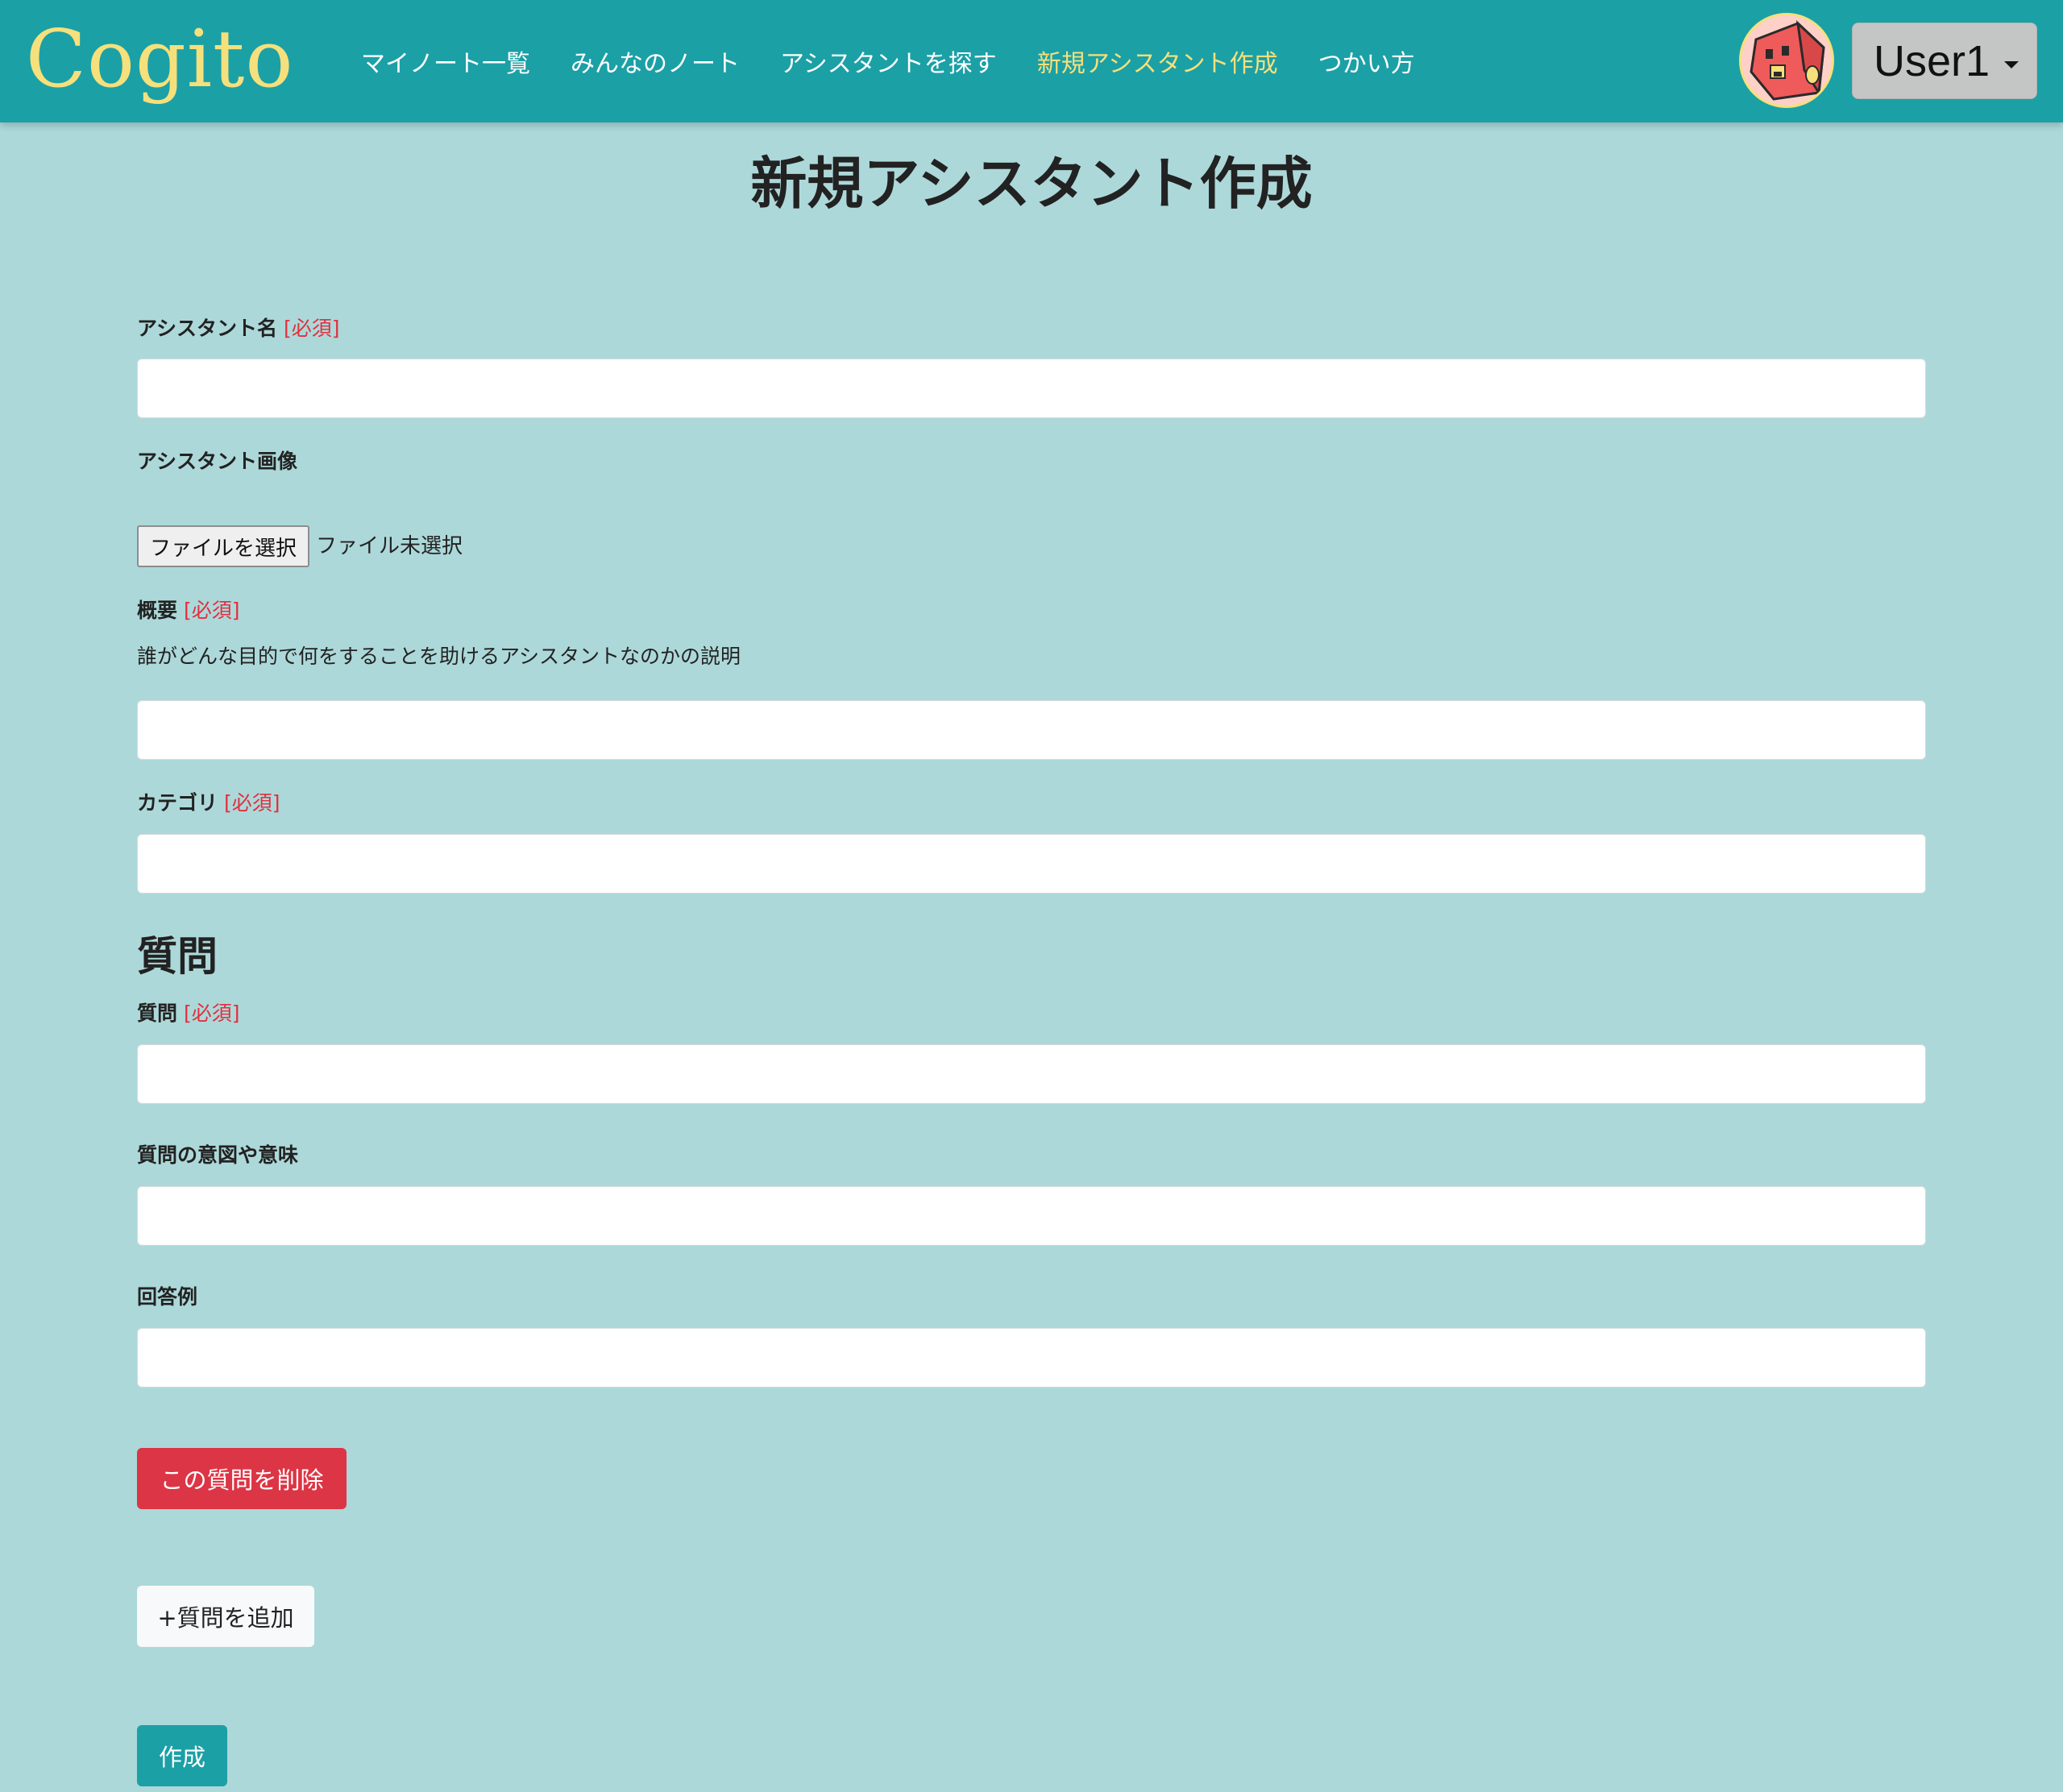  I want to click on nav-find-assistant: アシスタントを探す, so click(888, 61).